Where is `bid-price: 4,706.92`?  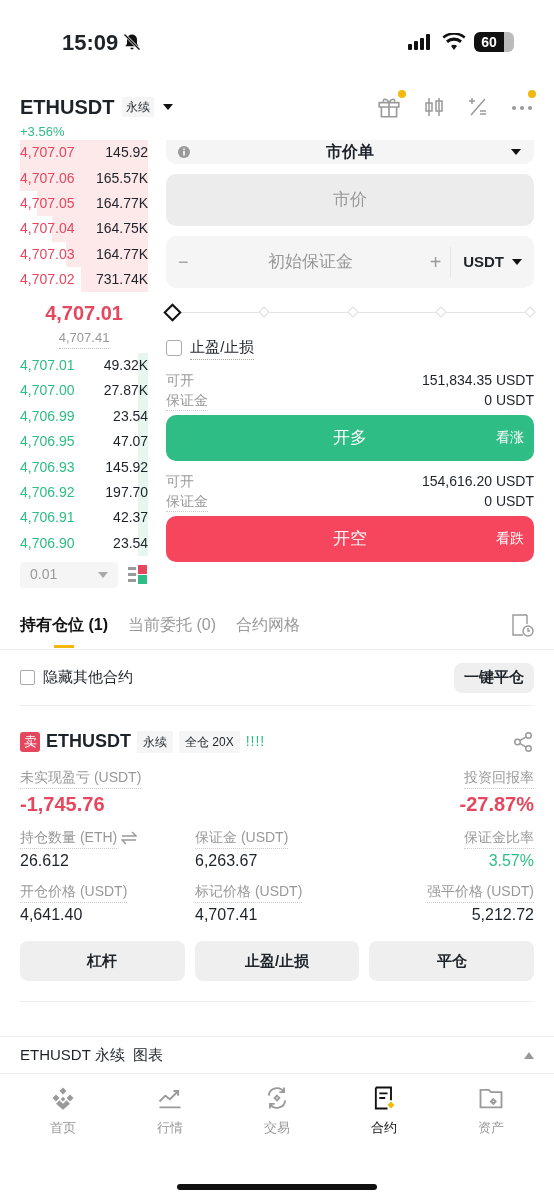
bid-price: 4,706.92 is located at coordinates (47, 492).